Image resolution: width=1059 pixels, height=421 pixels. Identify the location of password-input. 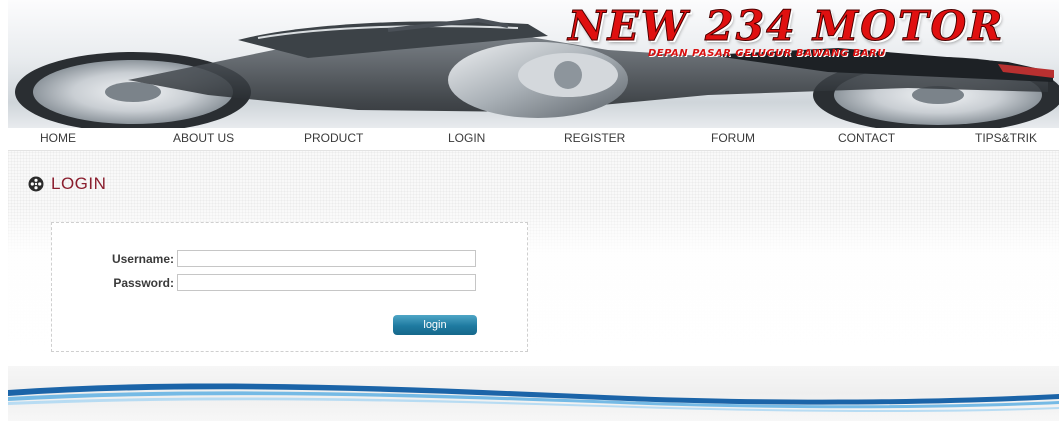
(326, 282).